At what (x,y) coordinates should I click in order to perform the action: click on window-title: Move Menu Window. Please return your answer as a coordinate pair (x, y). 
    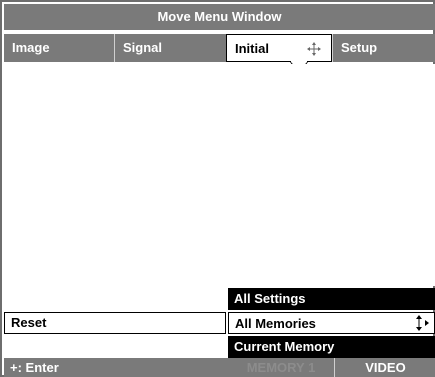
    Looking at the image, I should click on (219, 17).